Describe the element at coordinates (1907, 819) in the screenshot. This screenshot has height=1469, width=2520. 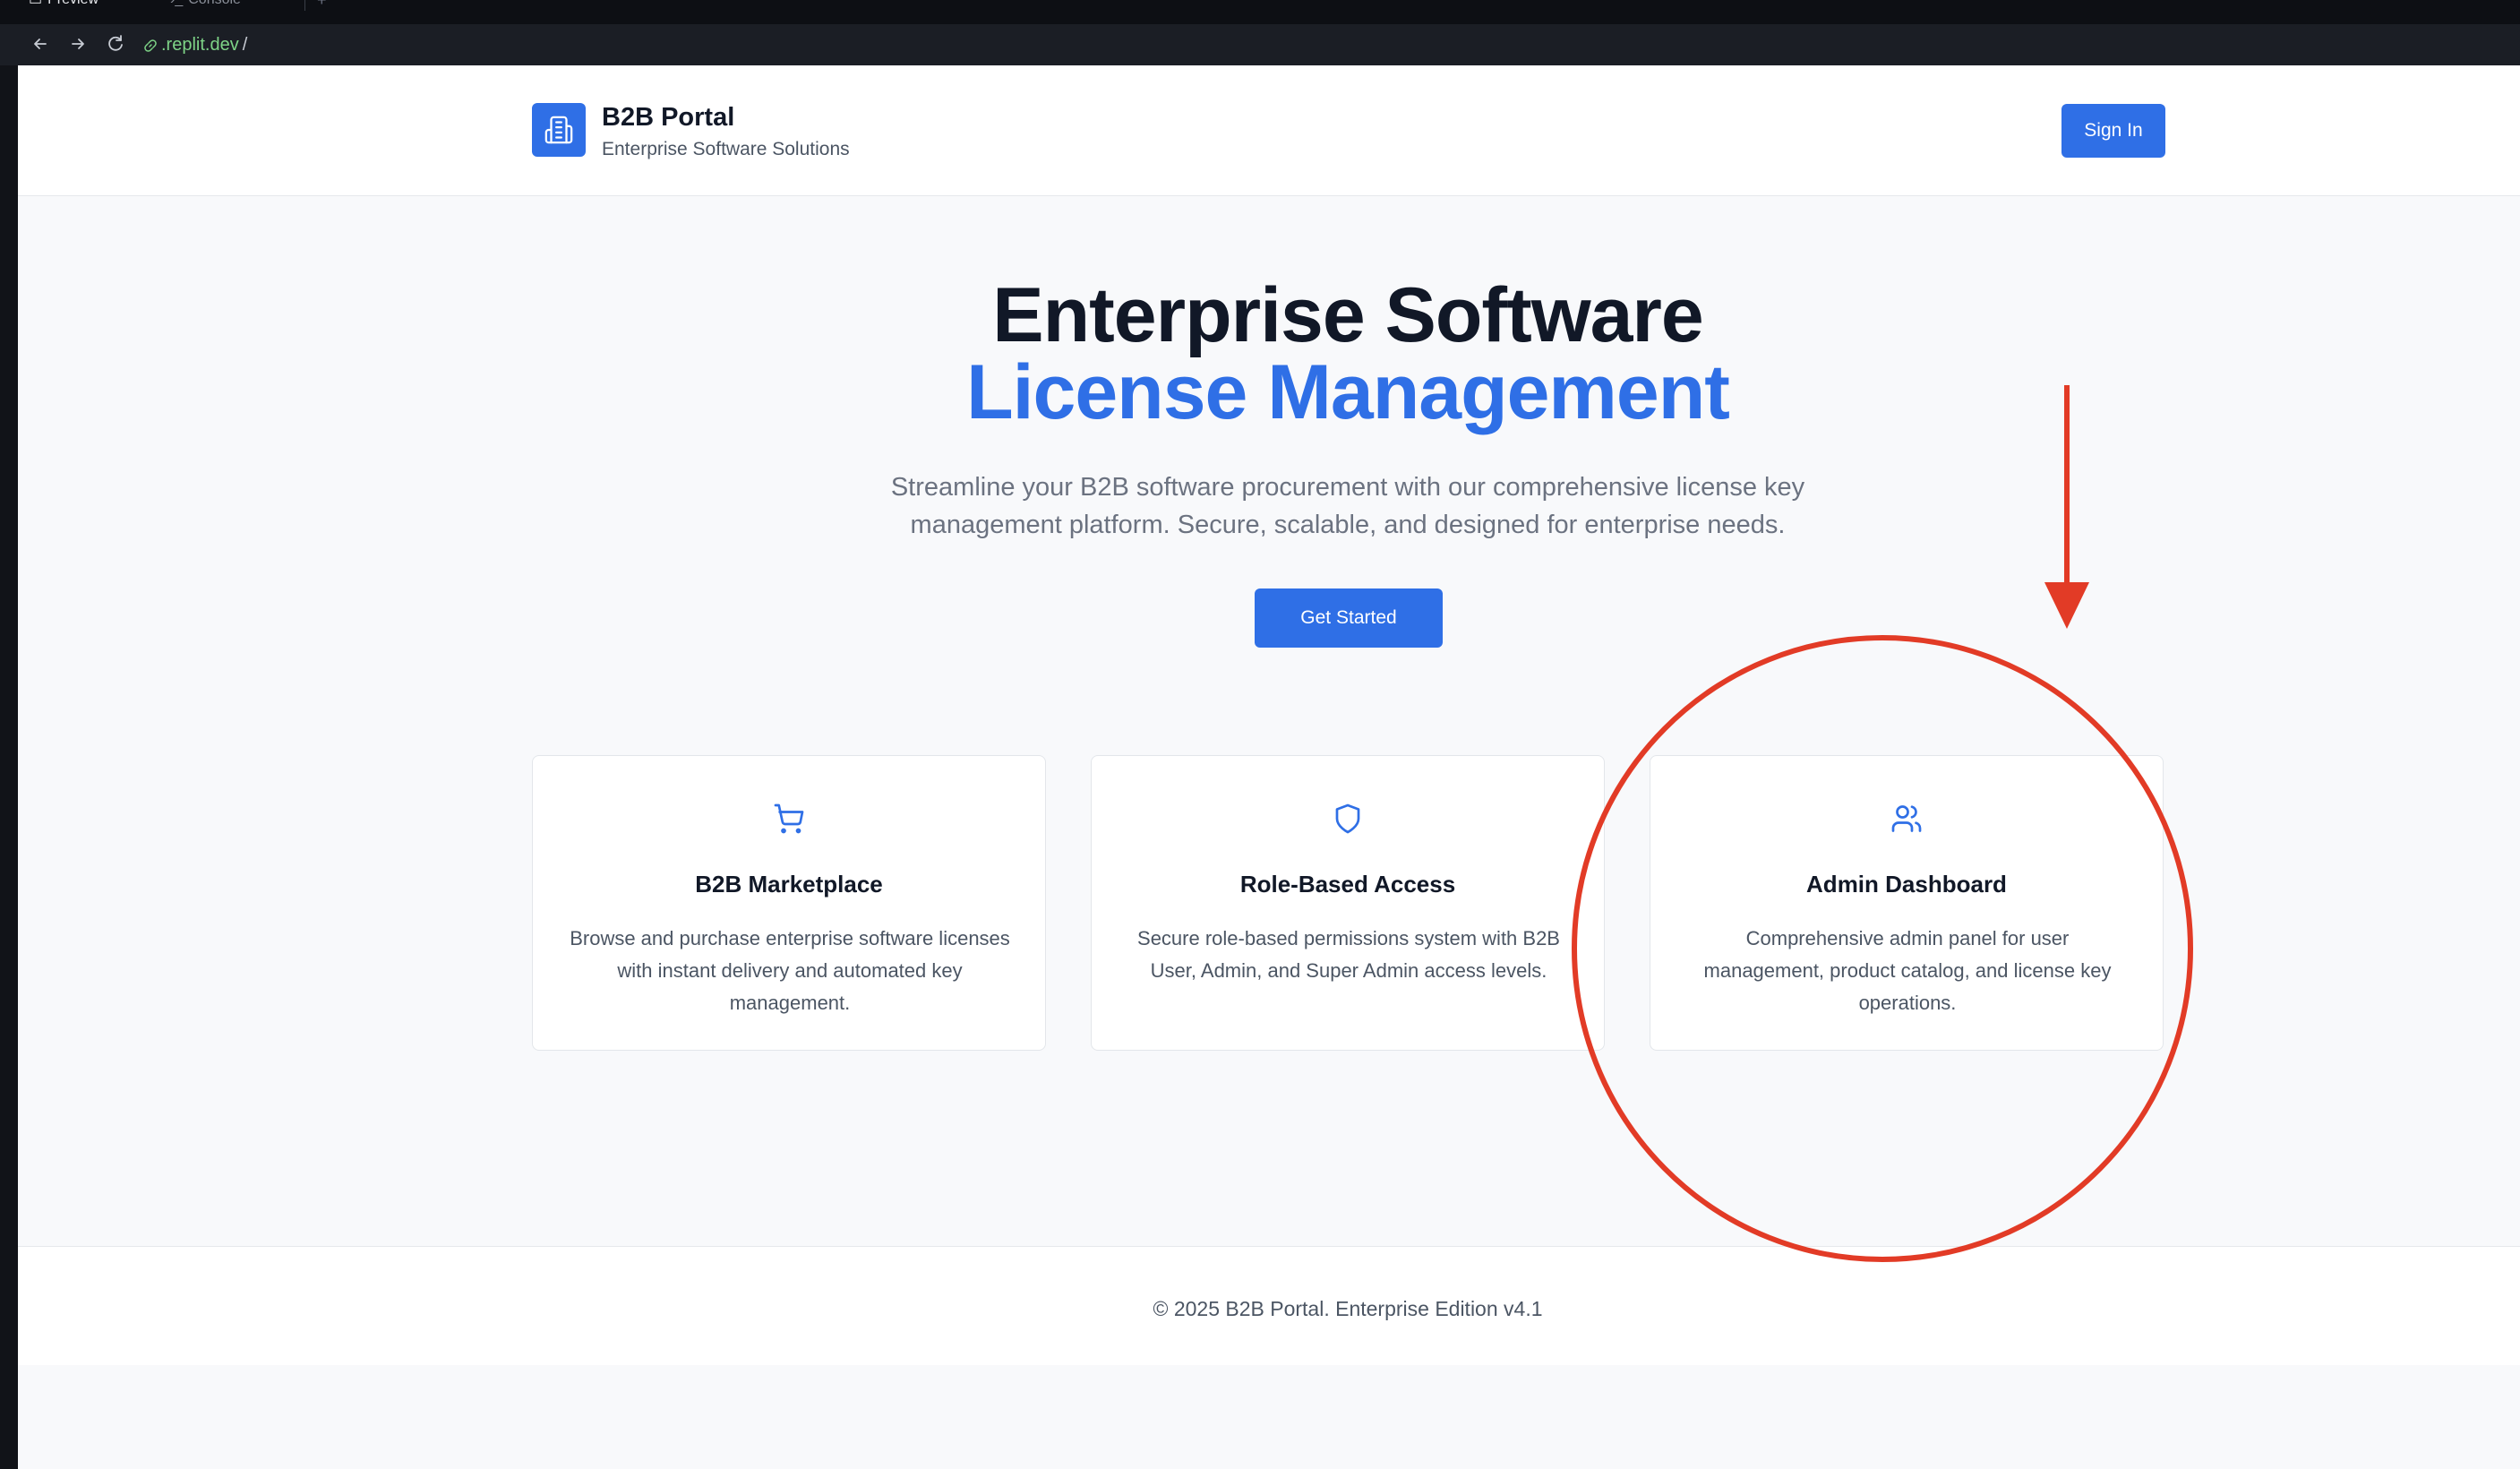
I see `users-icon` at that location.